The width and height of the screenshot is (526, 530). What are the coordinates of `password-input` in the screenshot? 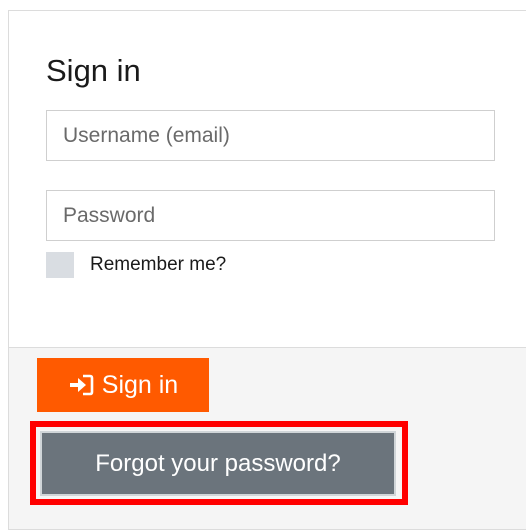 It's located at (270, 215).